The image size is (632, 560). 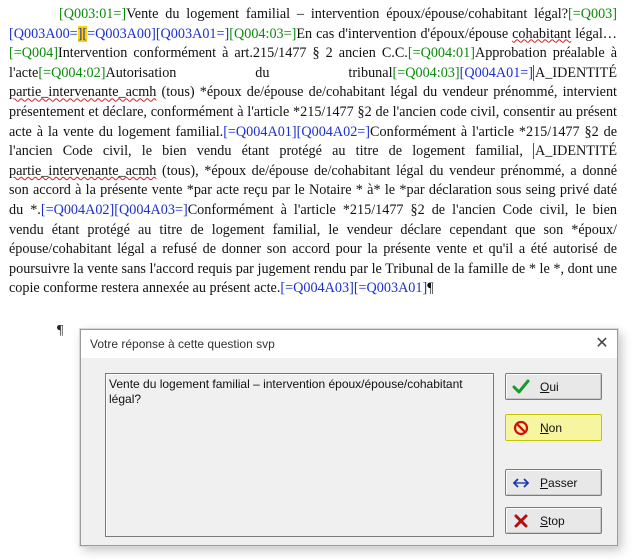 What do you see at coordinates (542, 33) in the screenshot?
I see `spelling-error: cohabitant` at bounding box center [542, 33].